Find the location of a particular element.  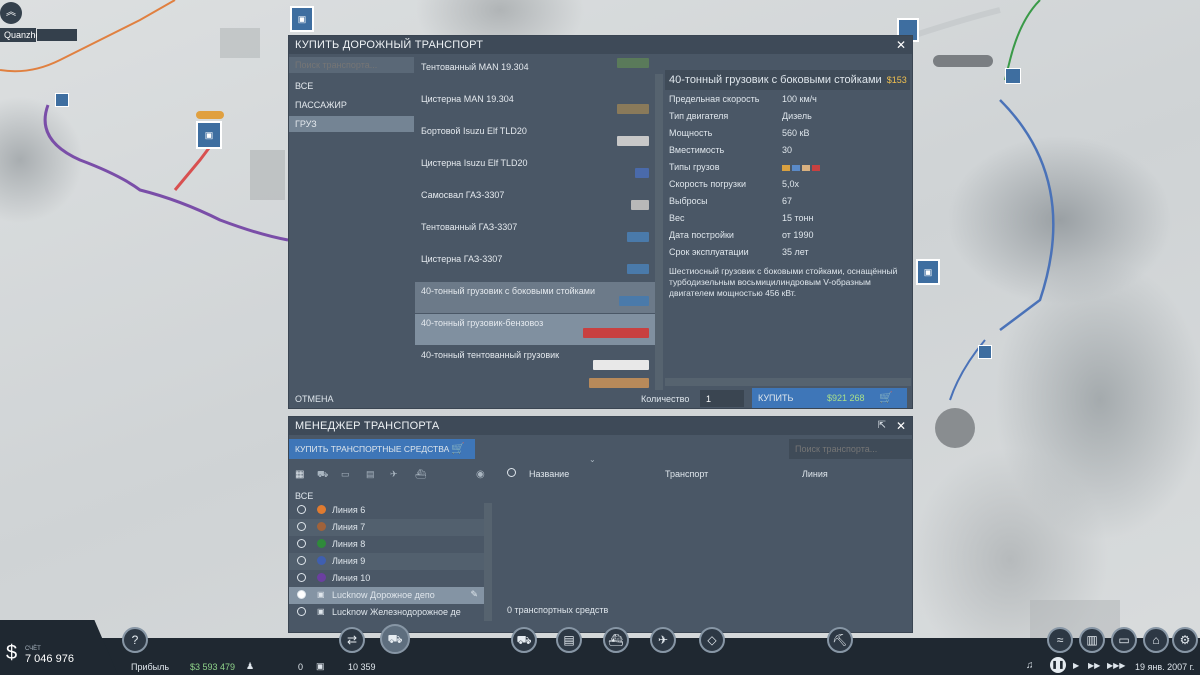

lines-all: ВСЕ is located at coordinates (304, 496).